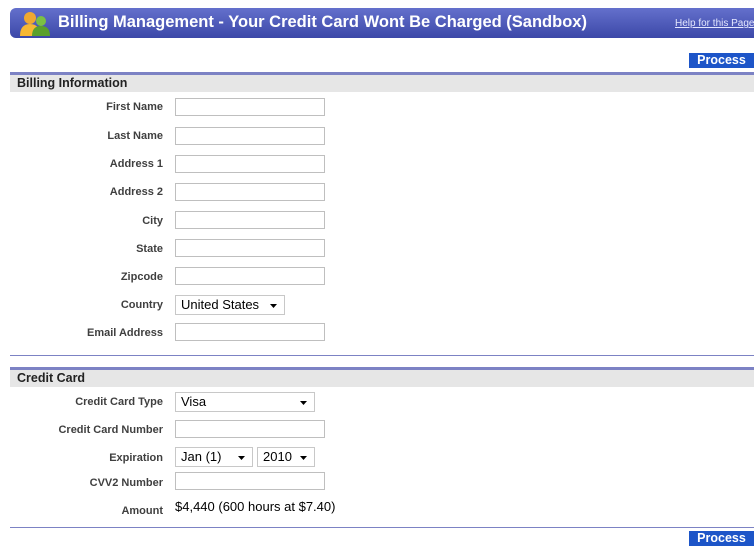 The width and height of the screenshot is (754, 546). What do you see at coordinates (201, 456) in the screenshot?
I see `expiration-month-value: Jan (1)` at bounding box center [201, 456].